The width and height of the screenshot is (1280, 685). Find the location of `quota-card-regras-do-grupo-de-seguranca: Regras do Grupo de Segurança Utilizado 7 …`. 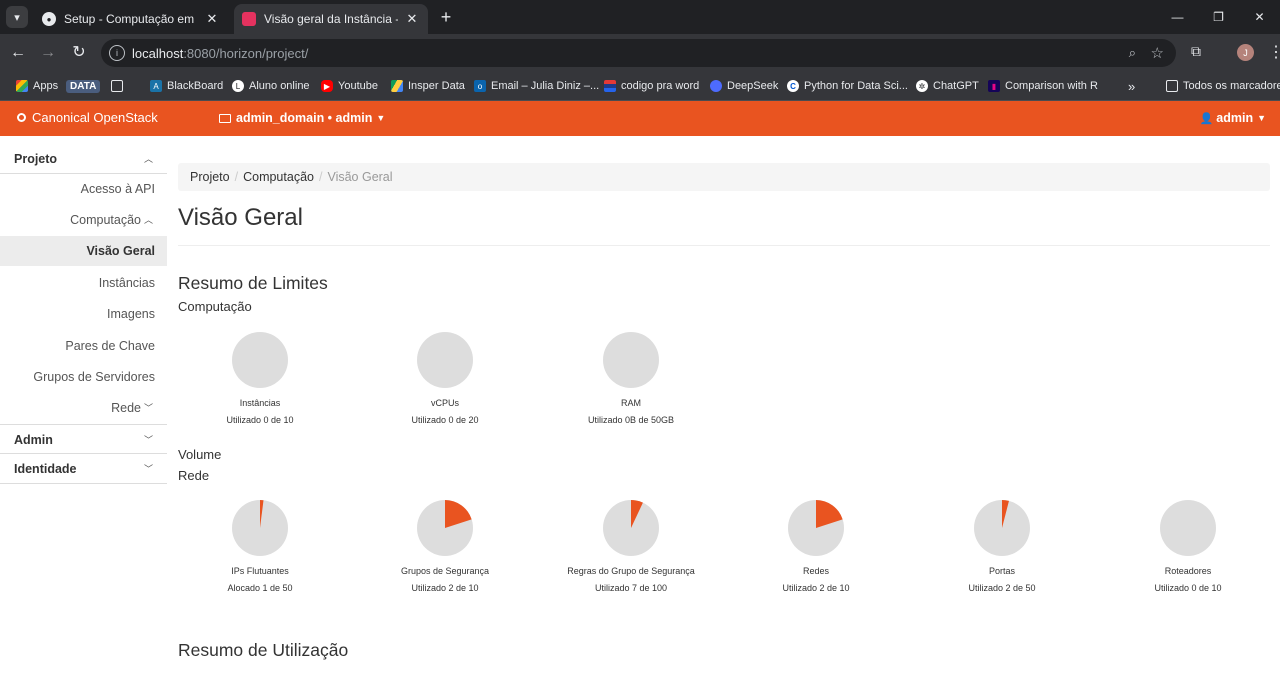

quota-card-regras-do-grupo-de-seguranca: Regras do Grupo de Segurança Utilizado 7 … is located at coordinates (631, 546).